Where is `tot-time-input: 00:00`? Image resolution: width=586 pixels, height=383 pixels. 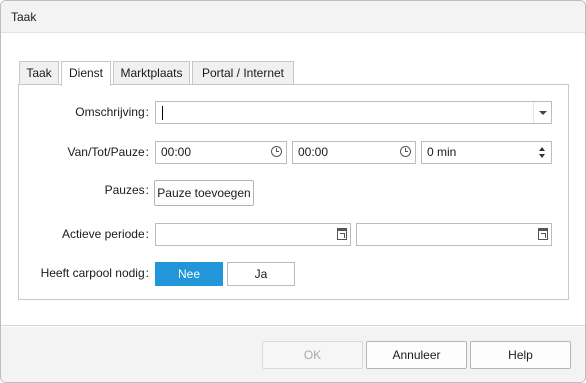
tot-time-input: 00:00 is located at coordinates (354, 152).